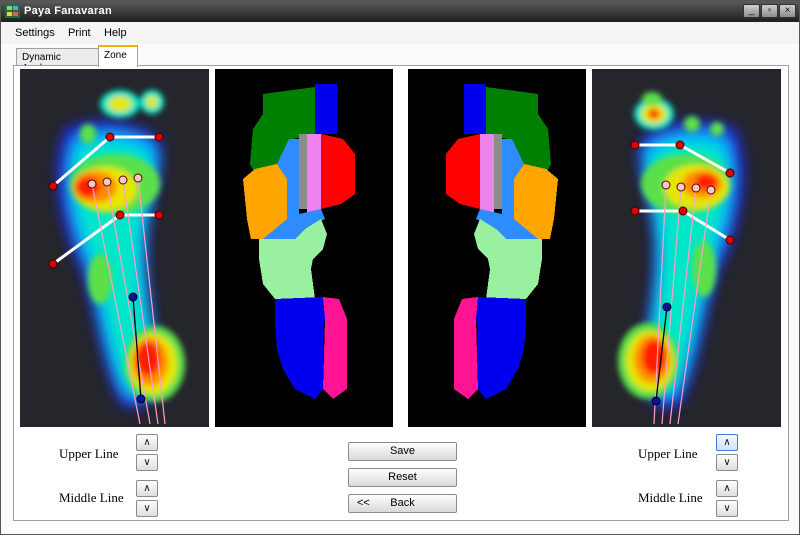 The width and height of the screenshot is (800, 535). I want to click on left-middle-line-up-button: ∧, so click(147, 488).